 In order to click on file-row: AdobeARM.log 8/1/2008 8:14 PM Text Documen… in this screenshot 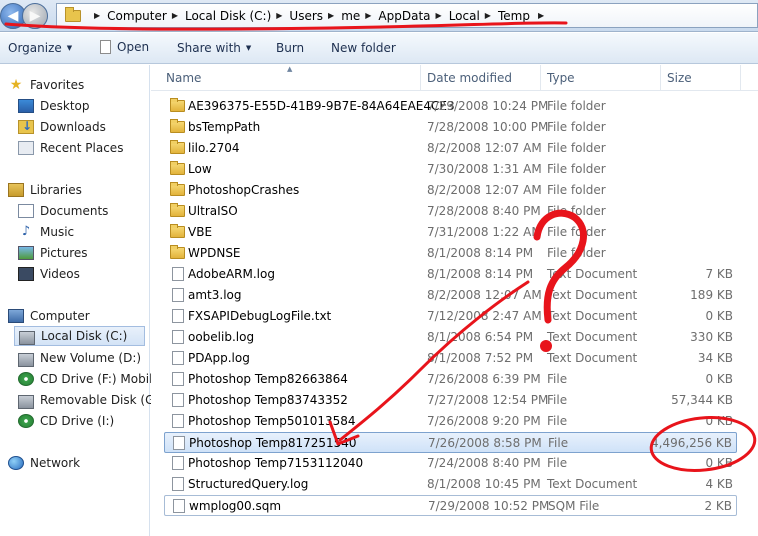, I will do `click(450, 274)`.